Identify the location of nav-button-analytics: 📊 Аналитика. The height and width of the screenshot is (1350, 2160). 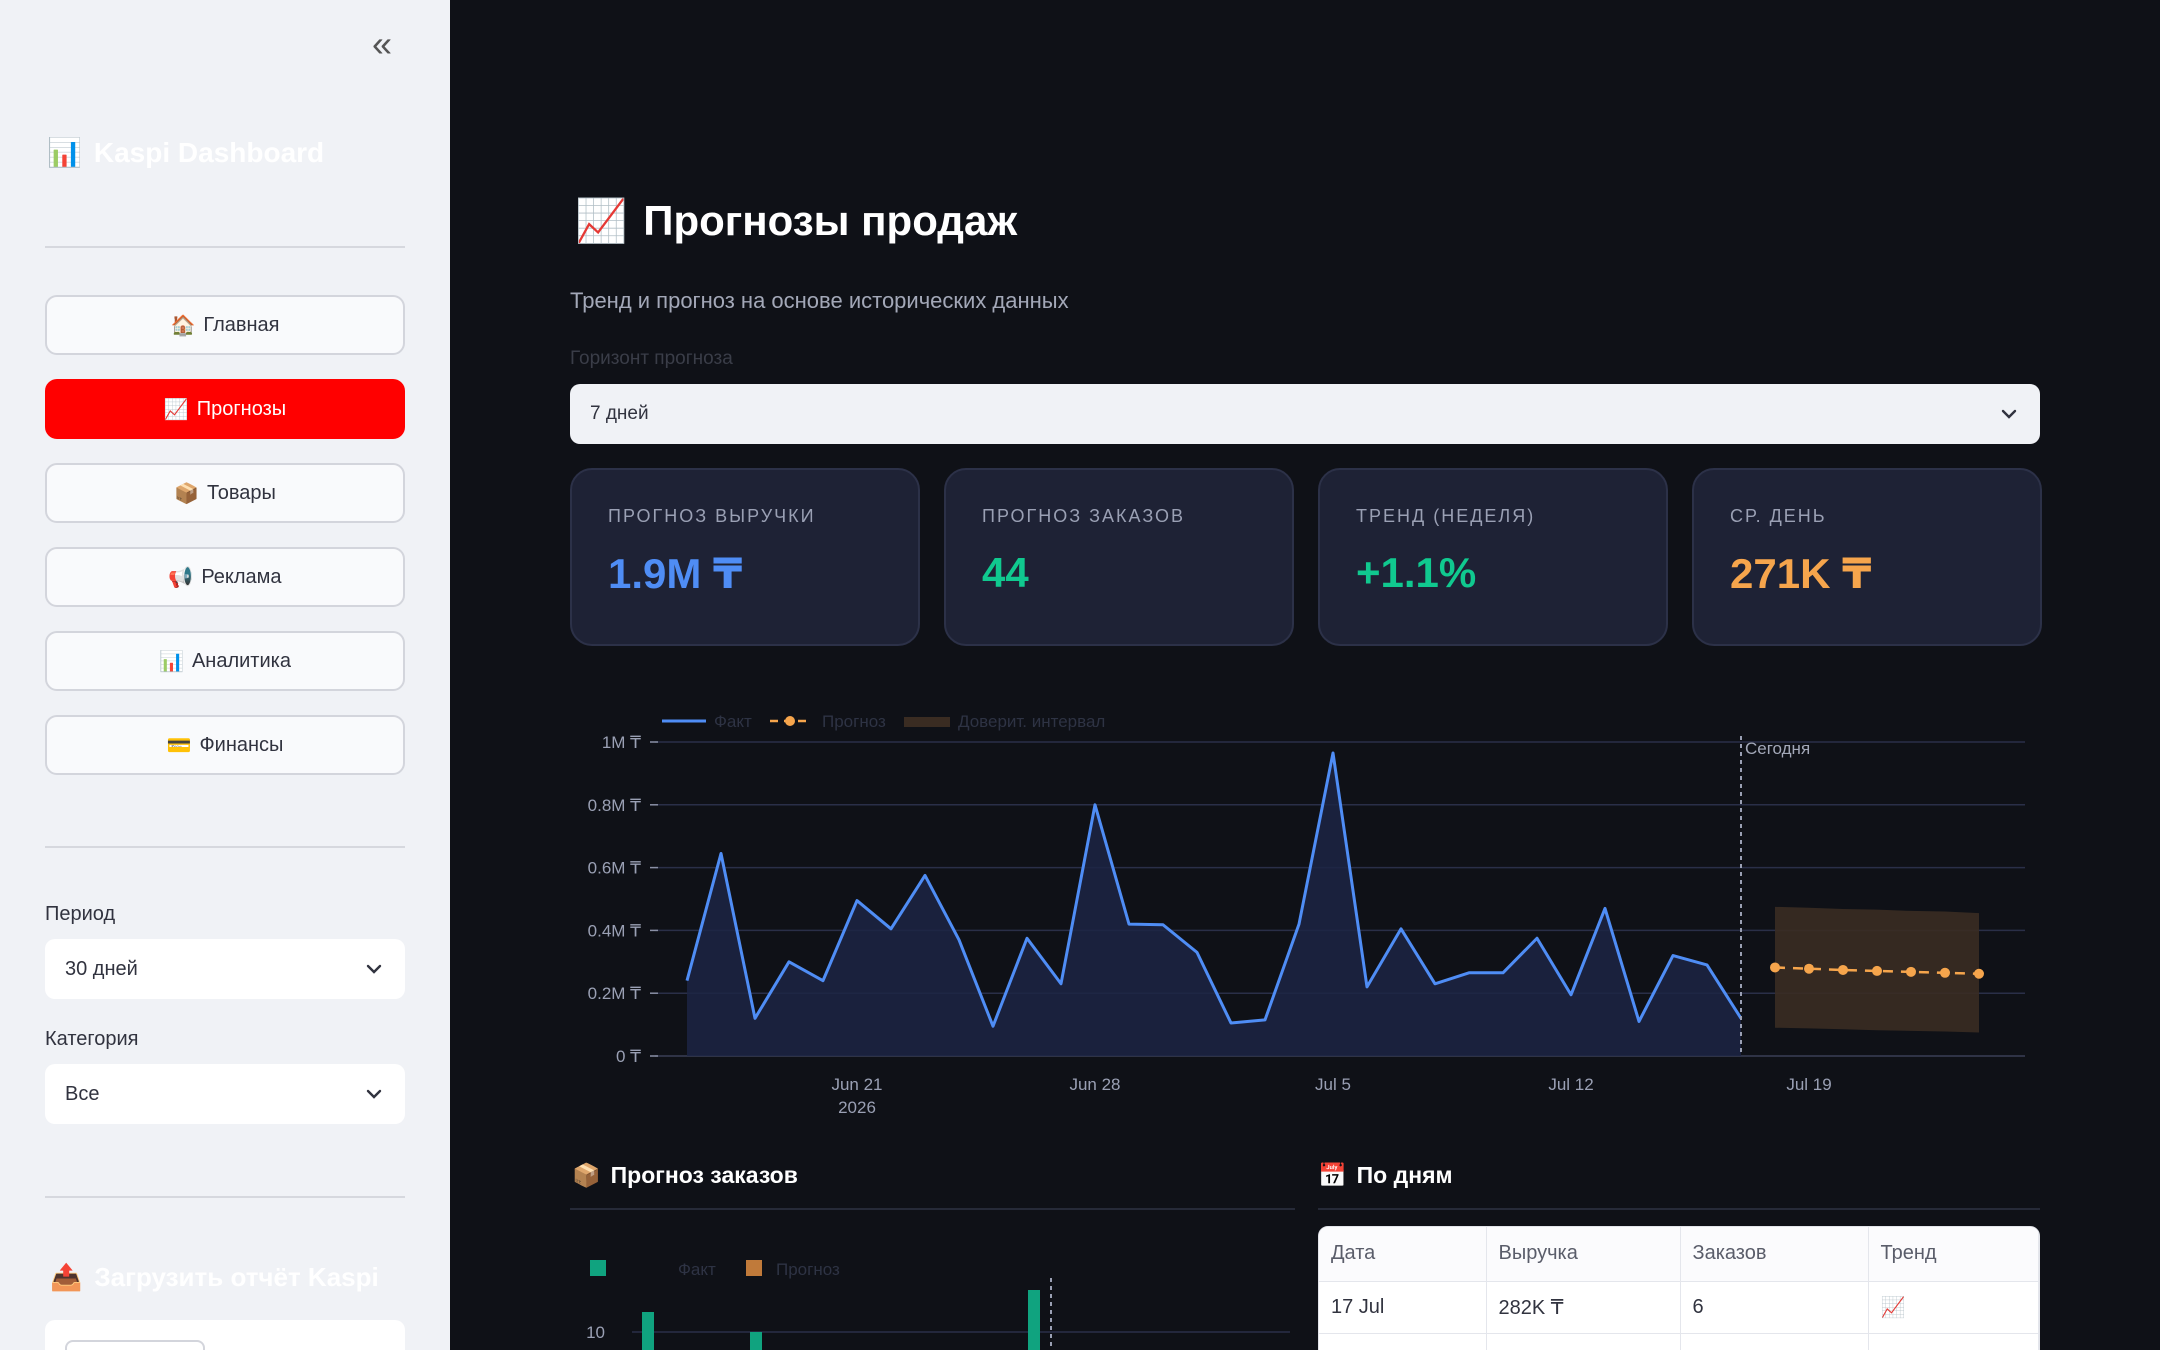
(225, 661).